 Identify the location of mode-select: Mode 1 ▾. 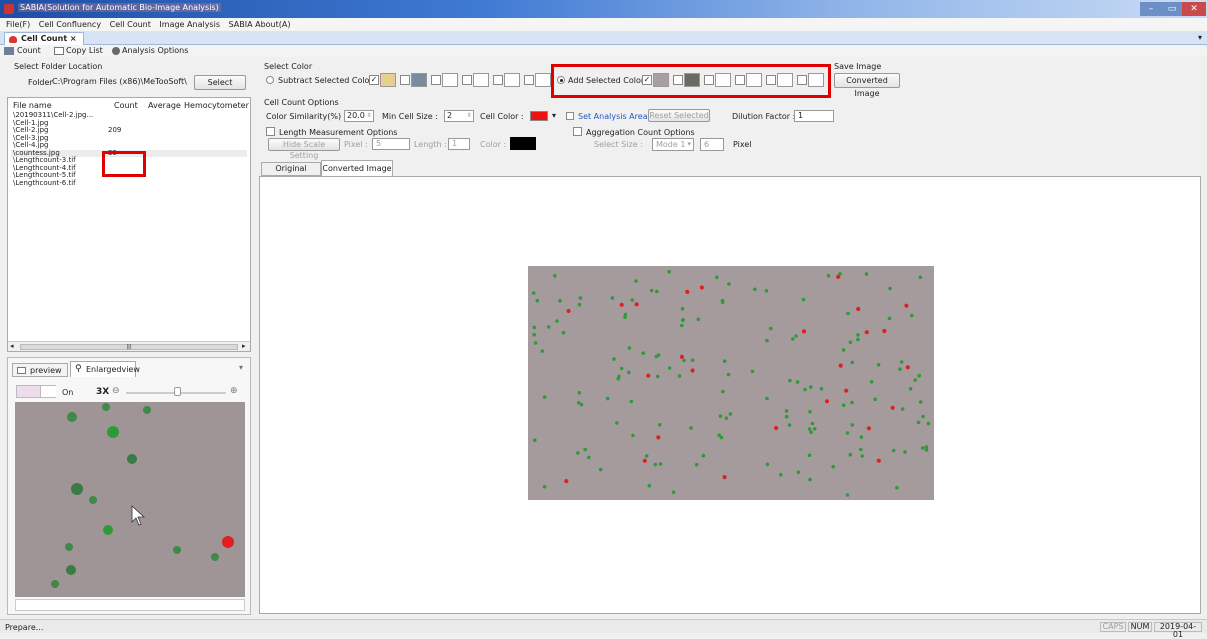
(673, 144).